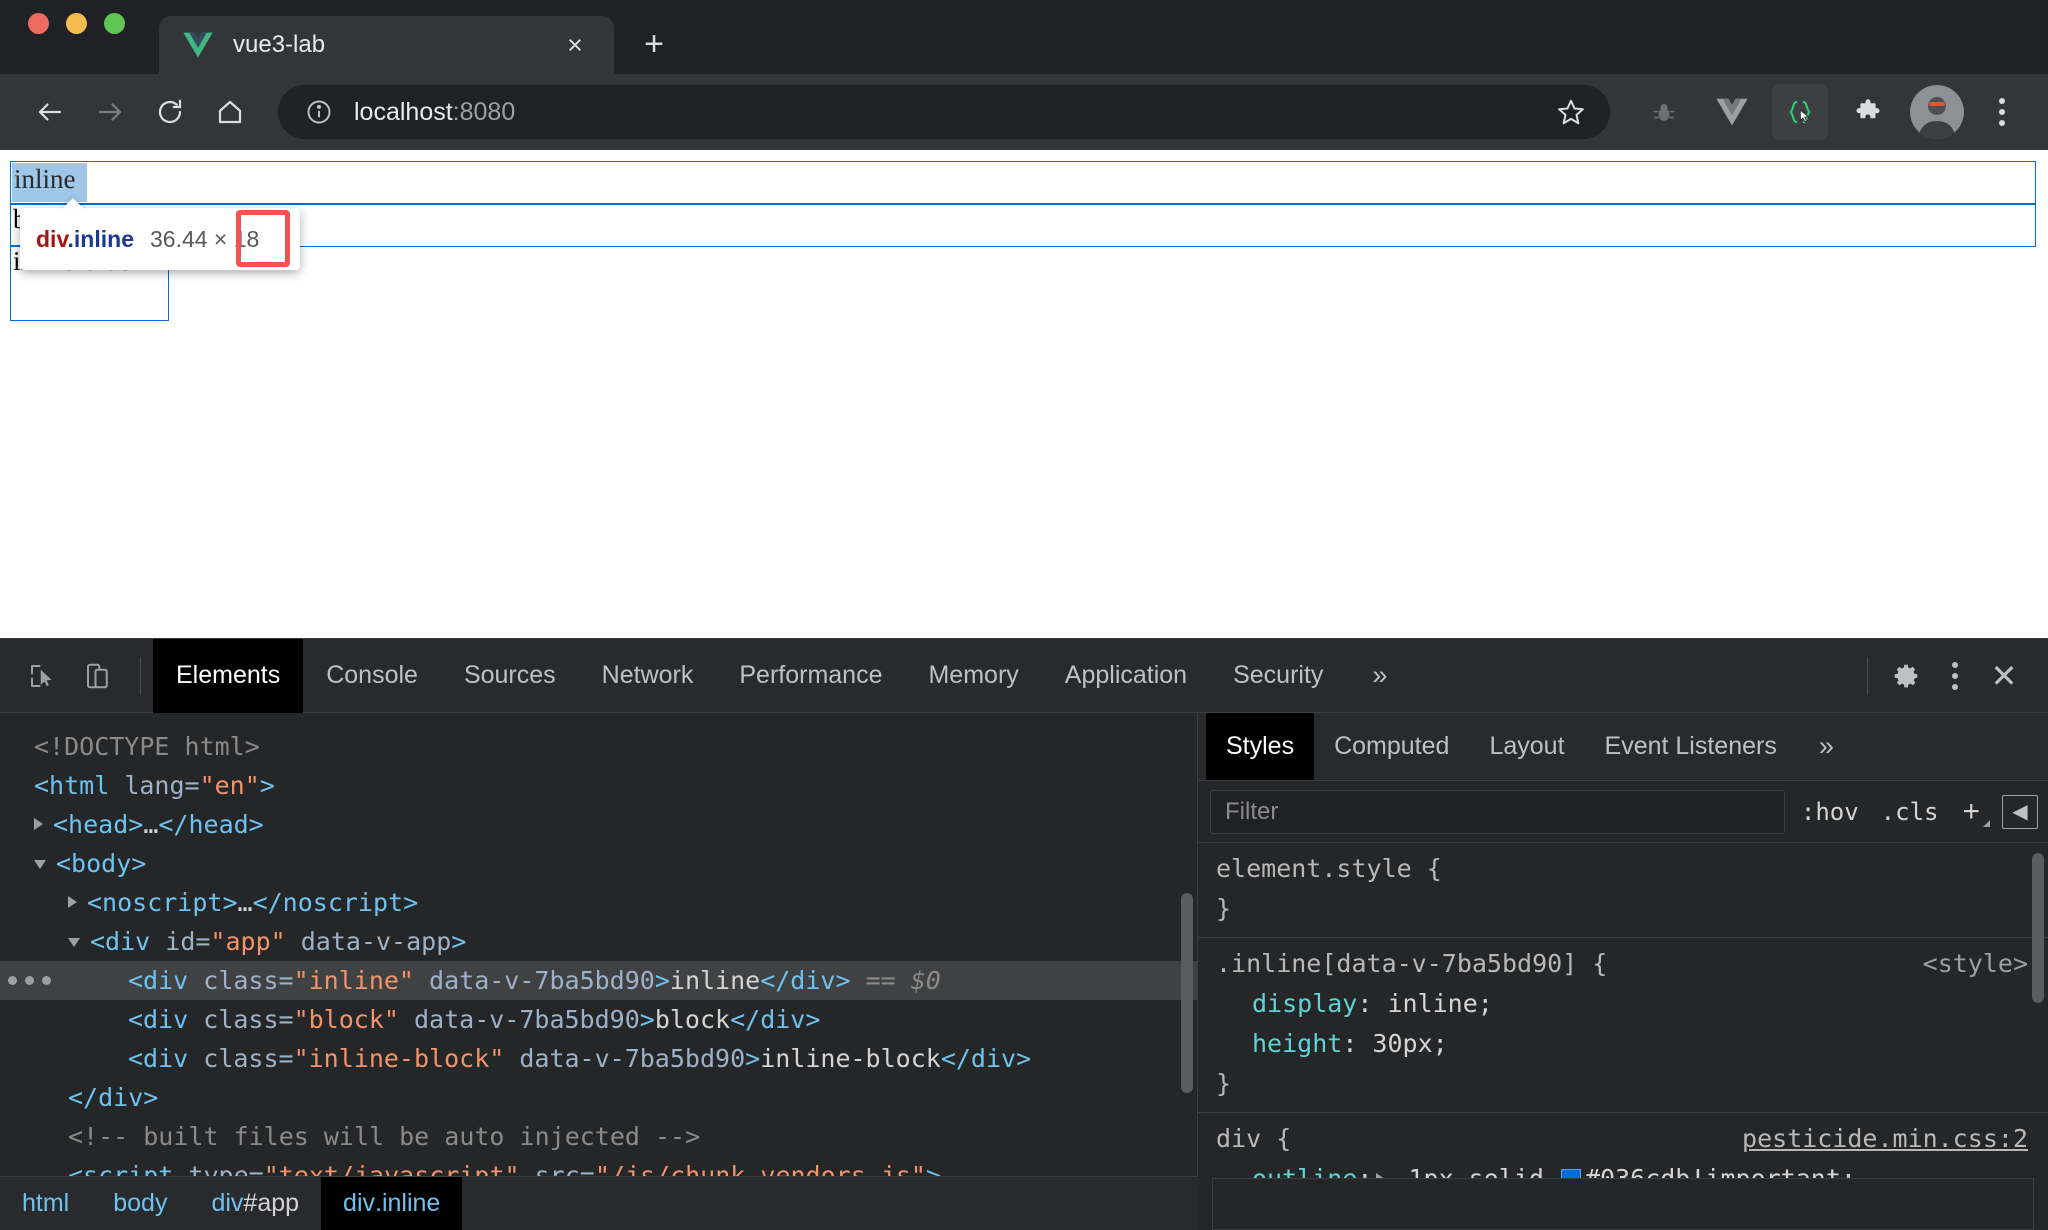 The image size is (2048, 1230). Describe the element at coordinates (110, 112) in the screenshot. I see `forward-arrow-icon` at that location.